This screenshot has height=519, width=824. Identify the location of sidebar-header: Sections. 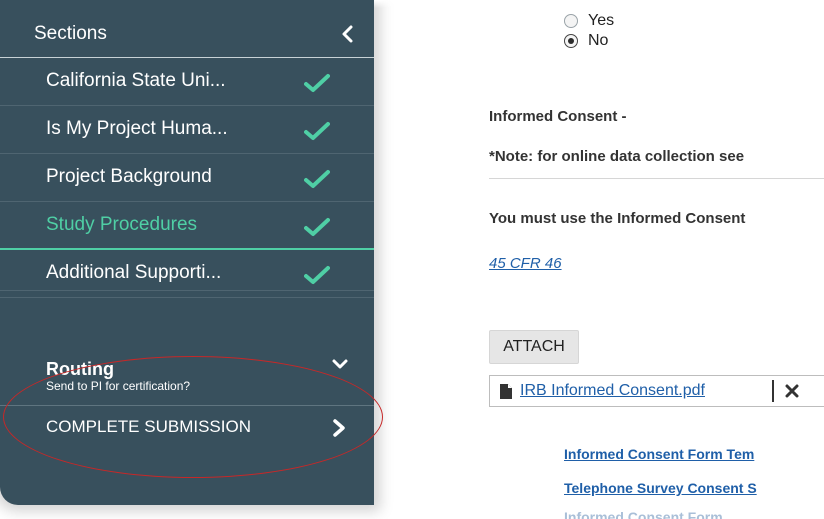
(187, 29).